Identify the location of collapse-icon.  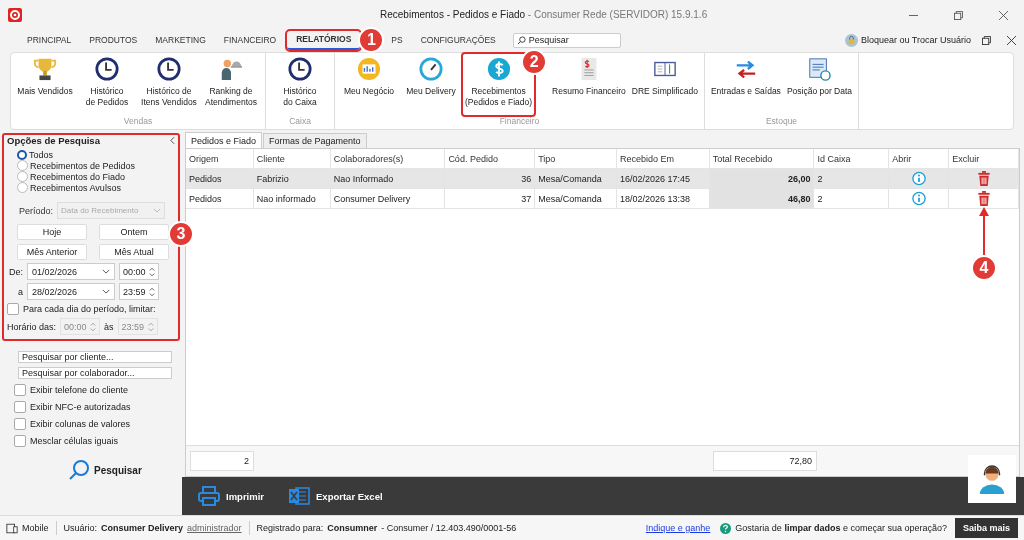
(172, 140).